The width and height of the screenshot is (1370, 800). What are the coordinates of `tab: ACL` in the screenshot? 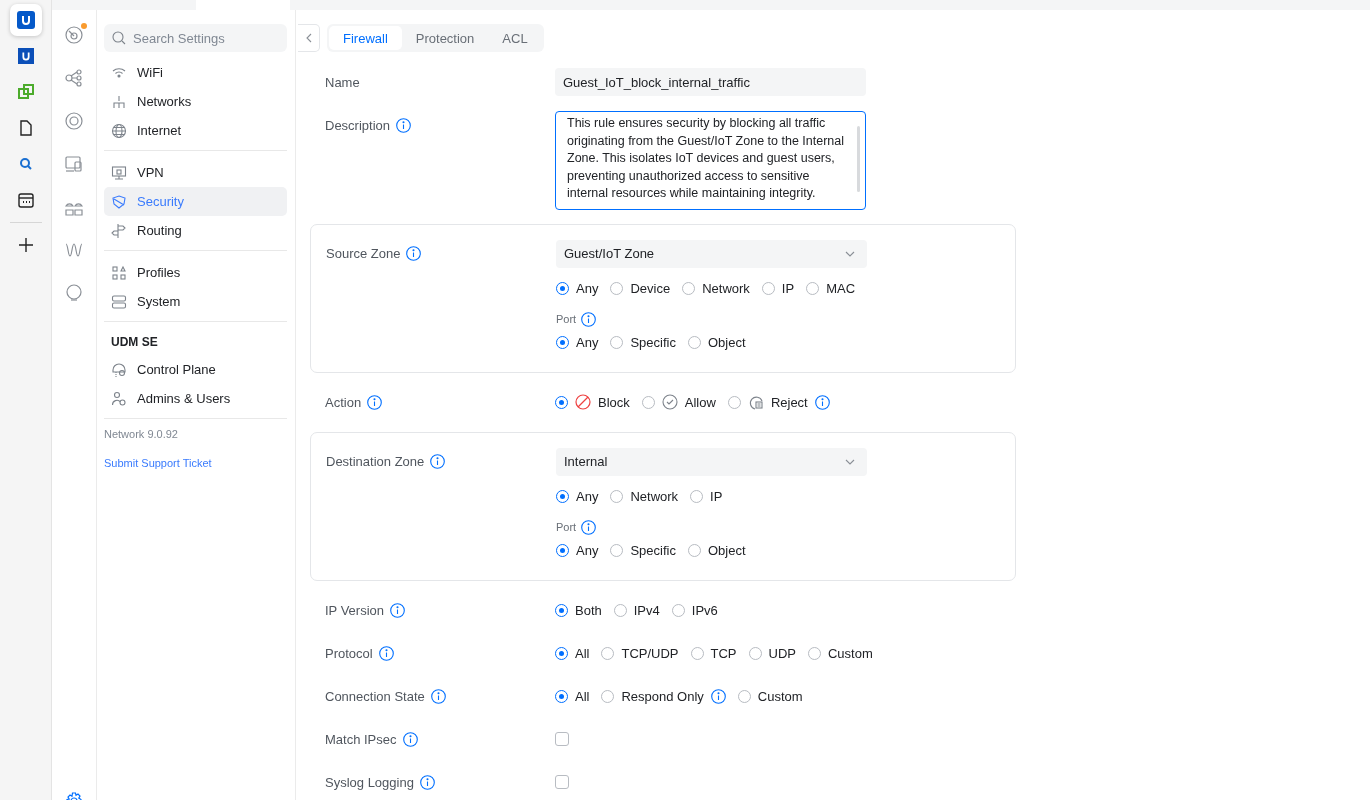 It's located at (515, 38).